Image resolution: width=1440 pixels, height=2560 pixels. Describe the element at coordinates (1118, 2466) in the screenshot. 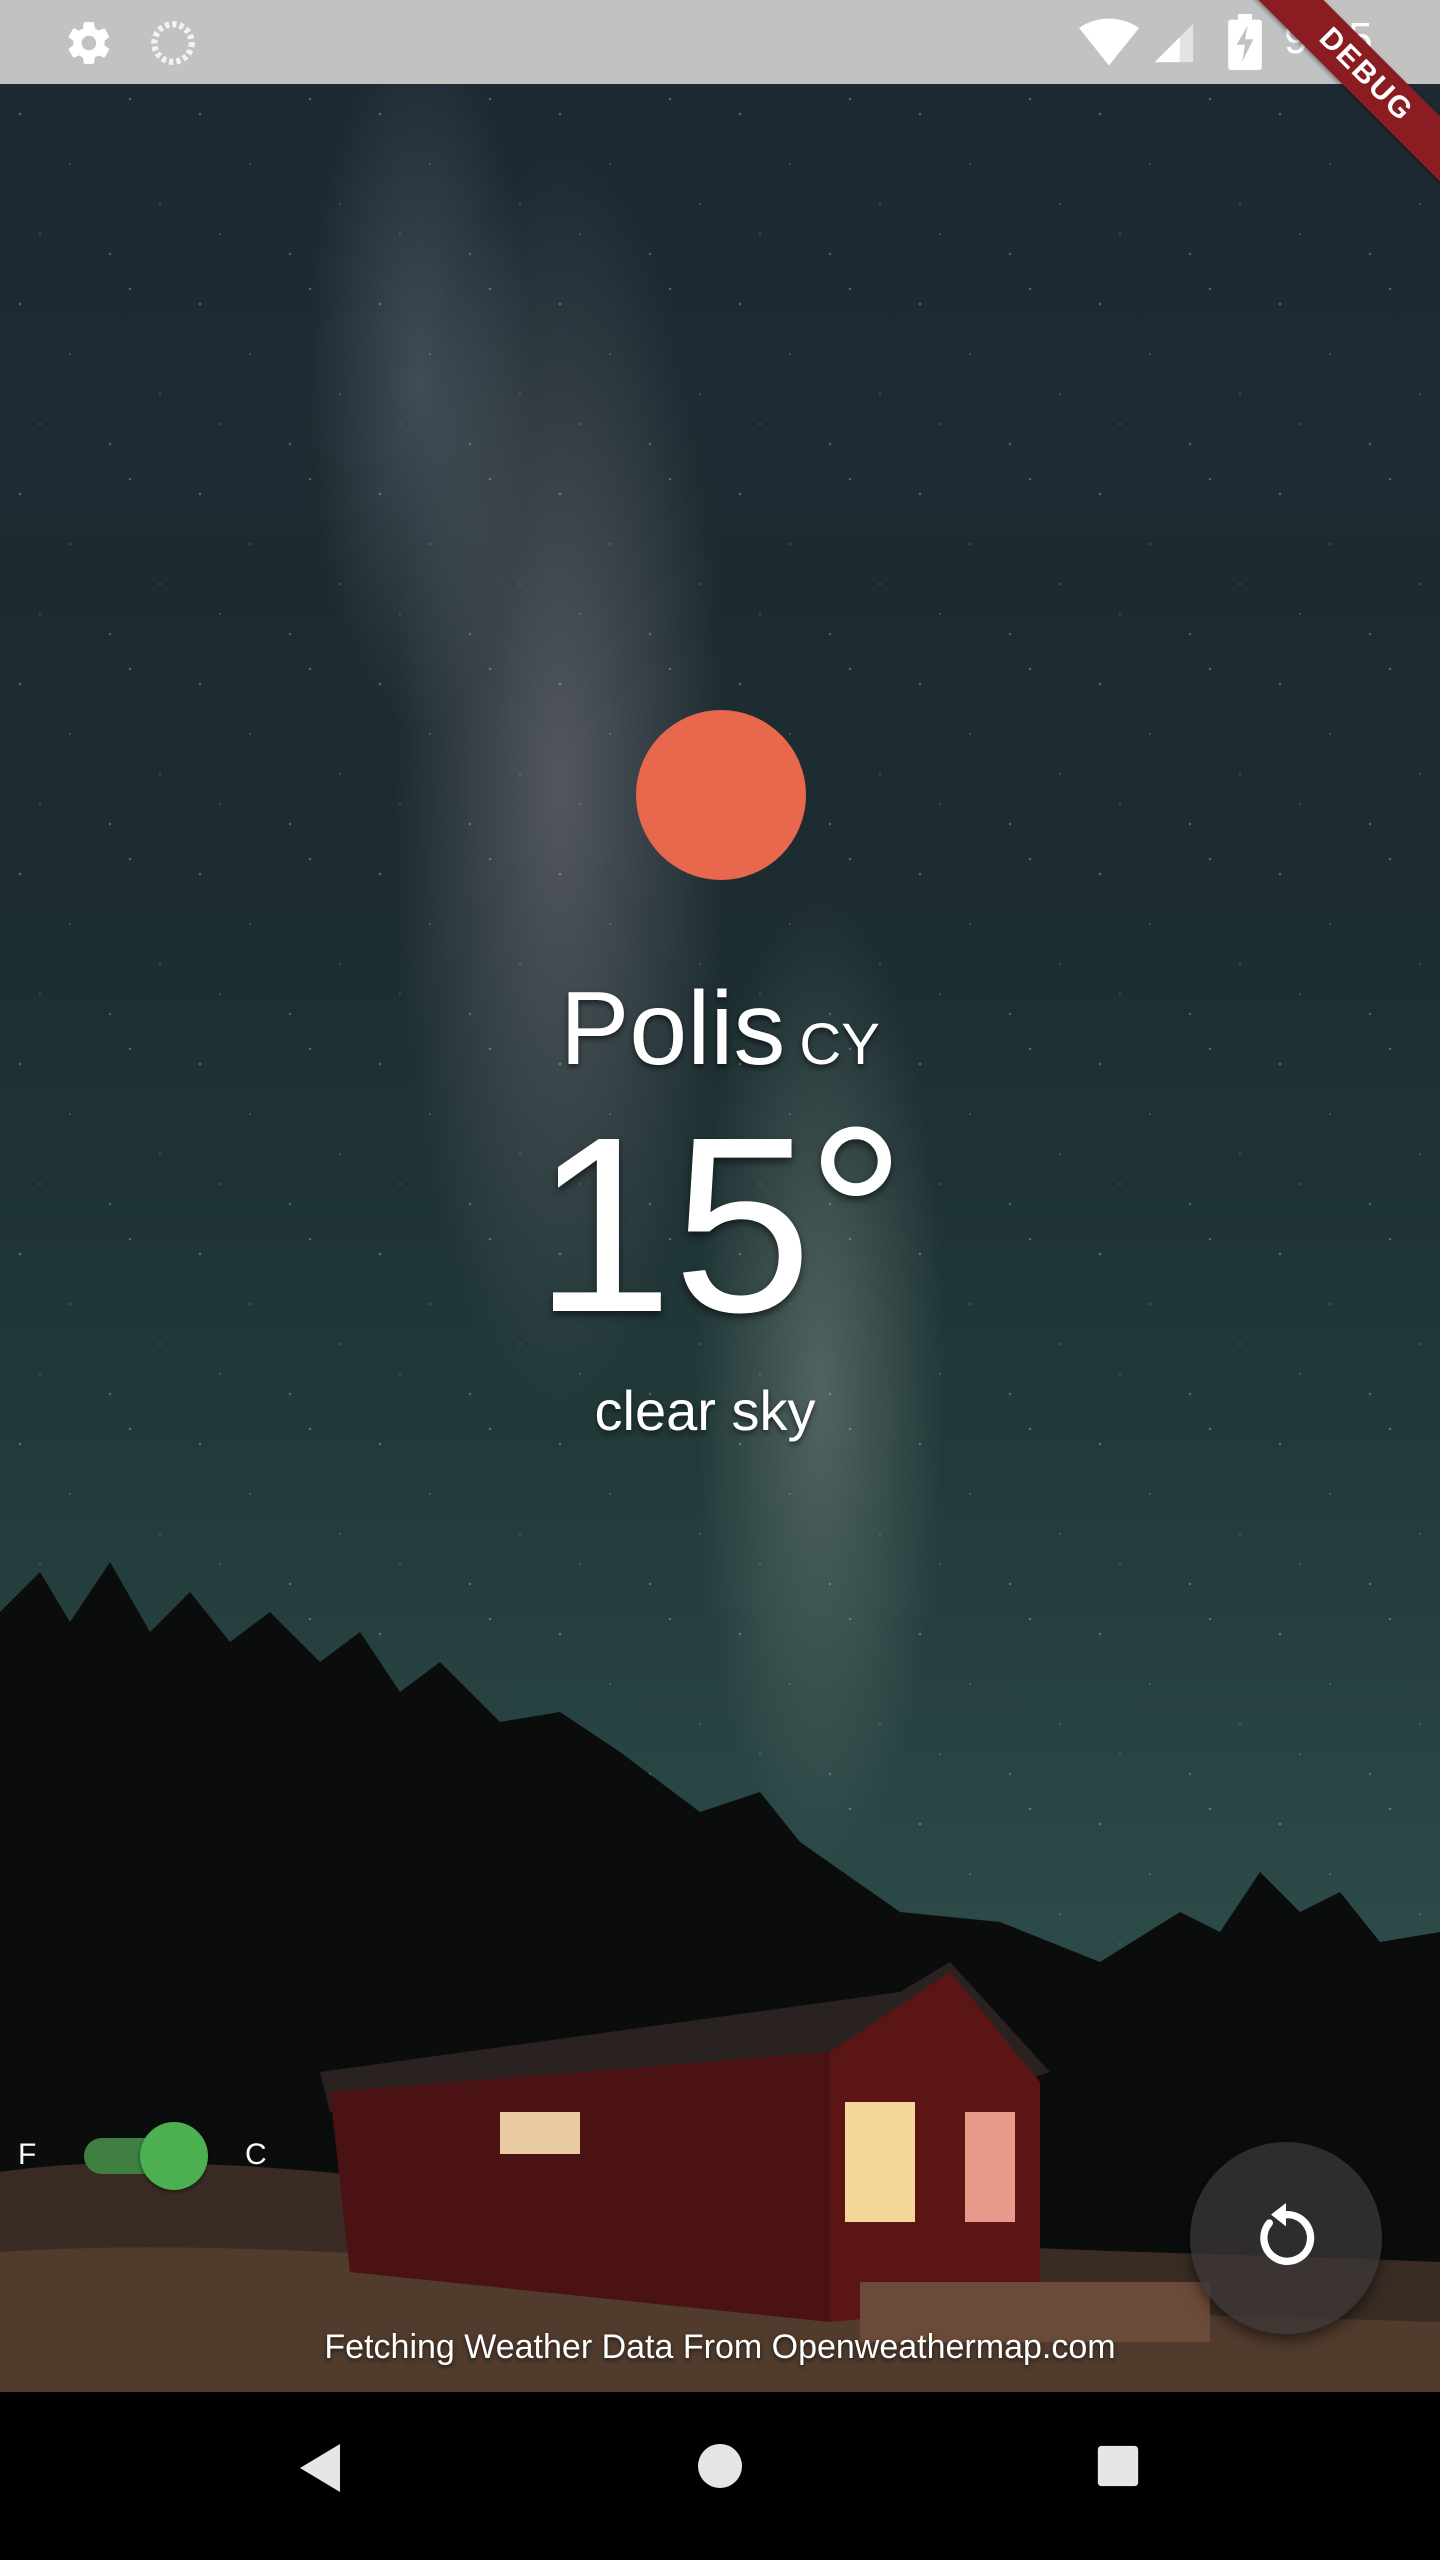

I see `recent-apps-icon` at that location.